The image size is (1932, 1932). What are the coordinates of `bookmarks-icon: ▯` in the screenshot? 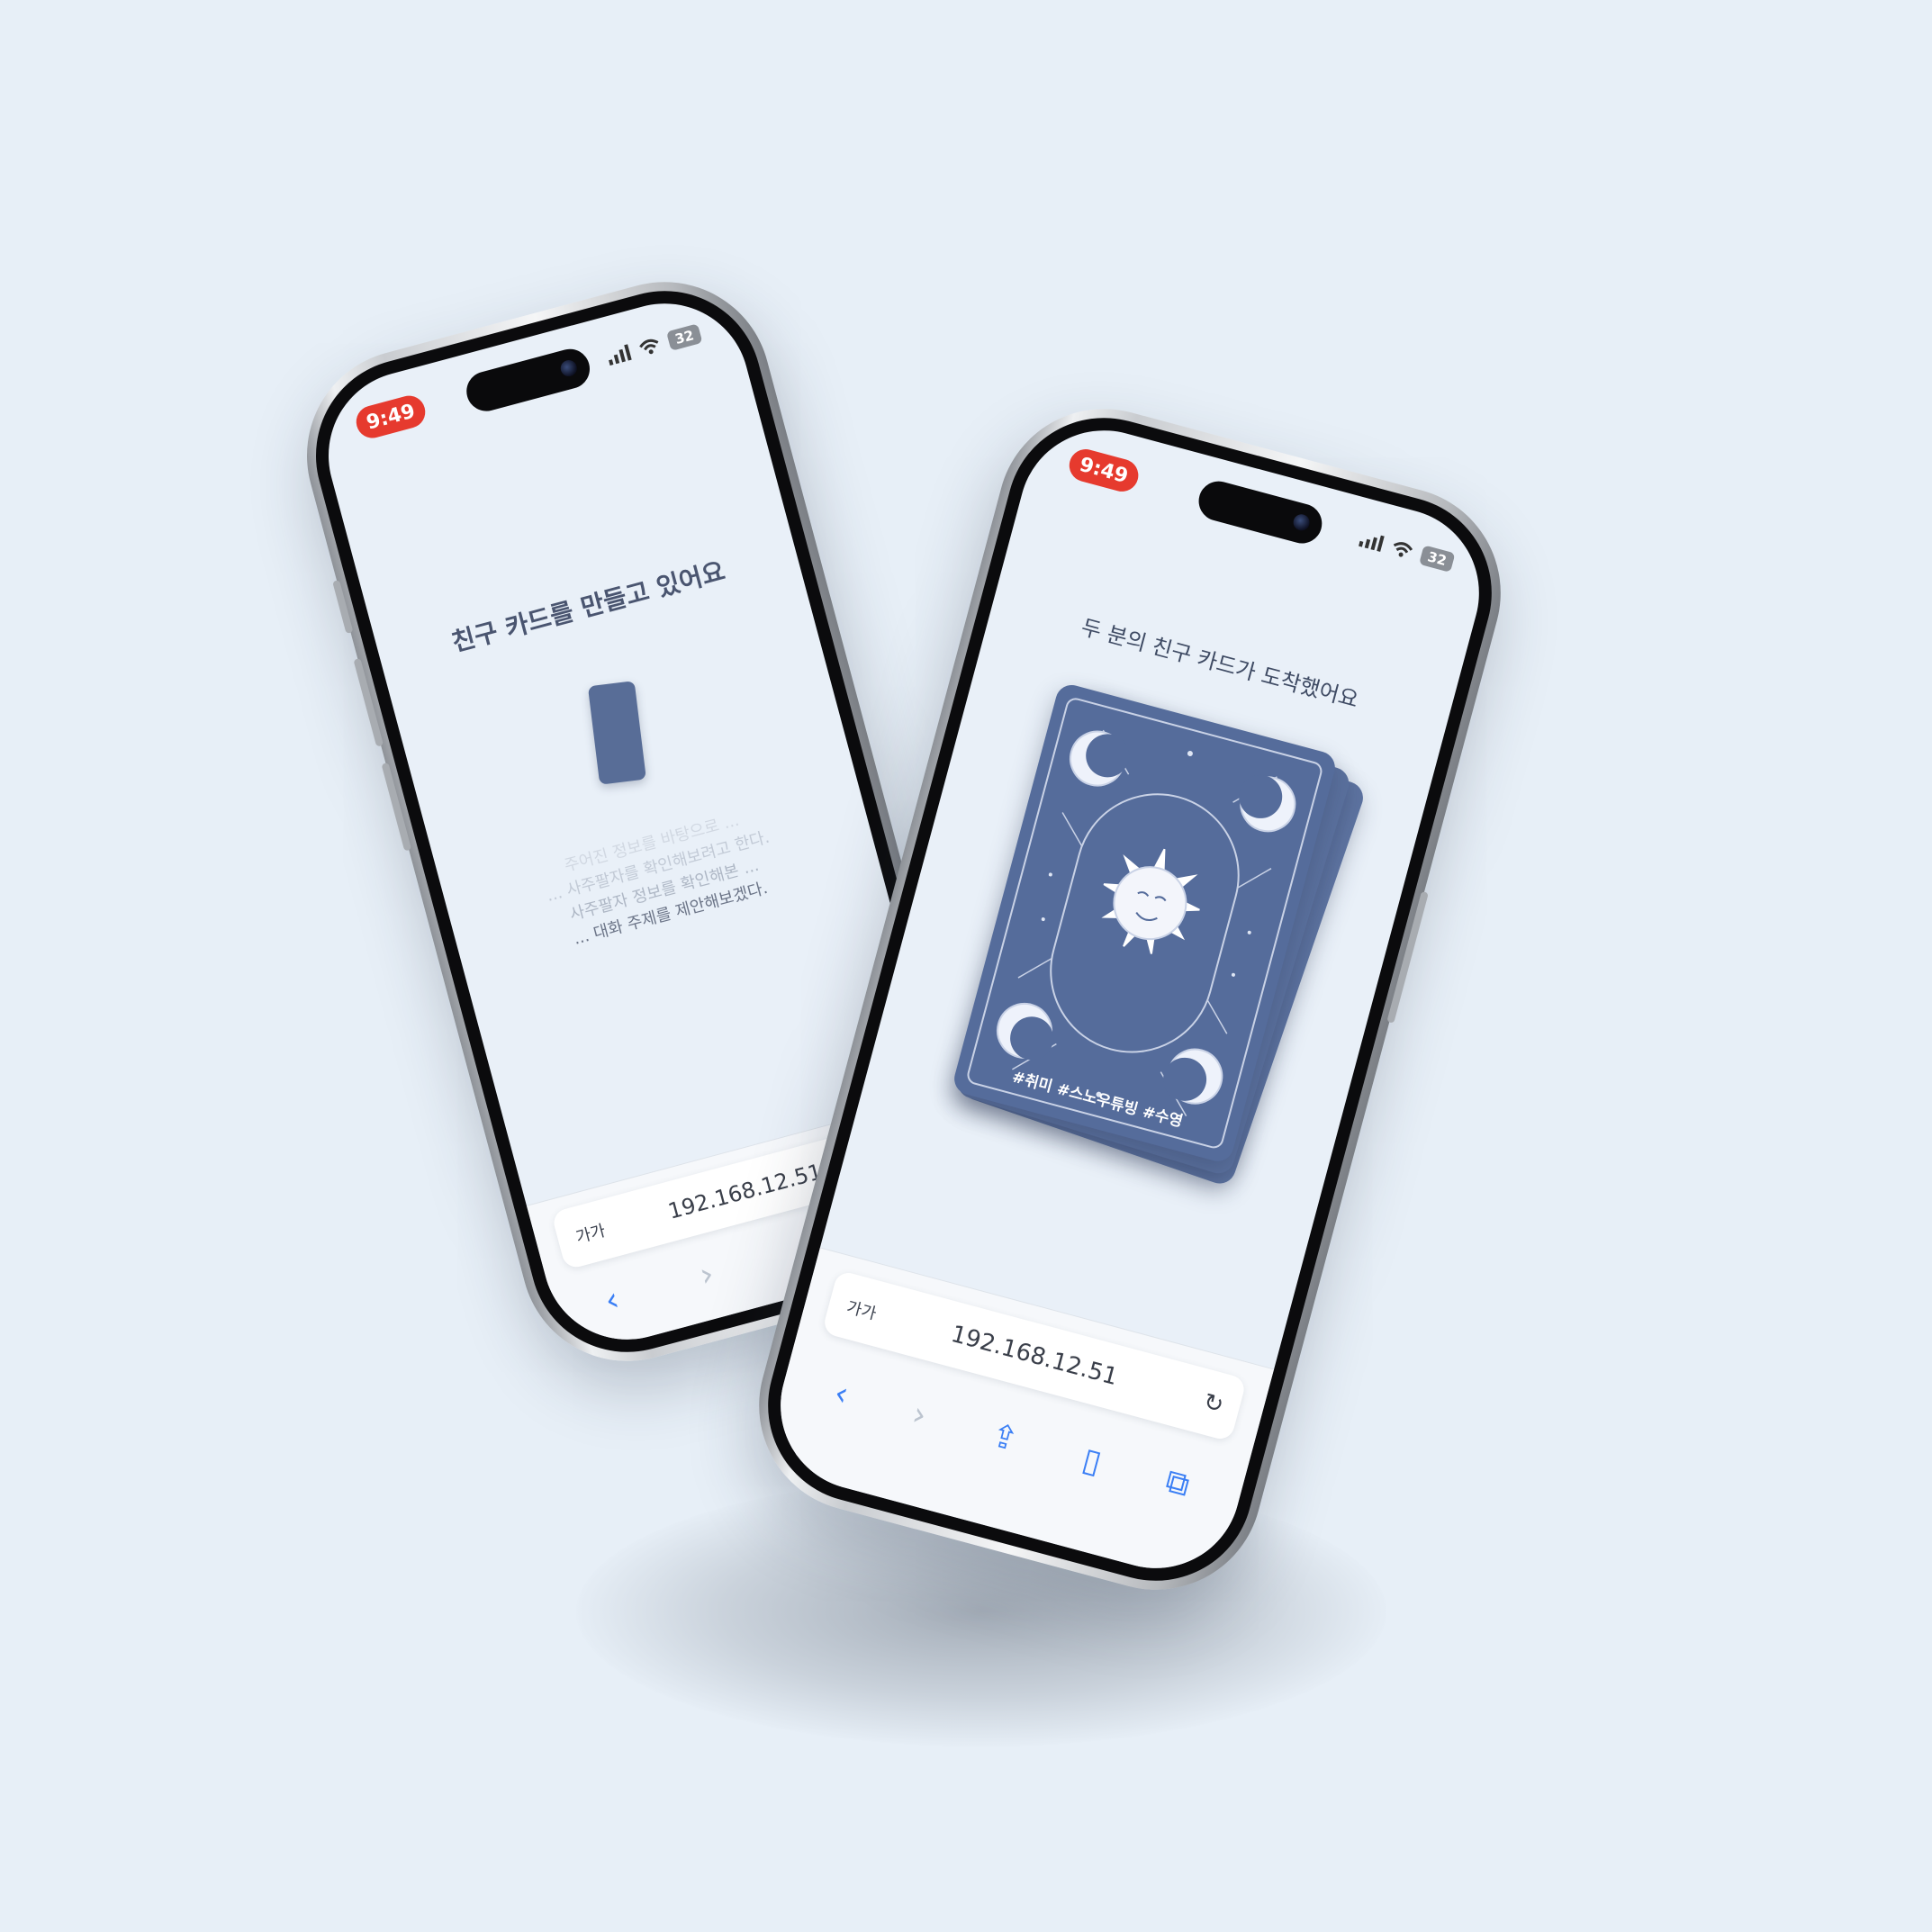 It's located at (1092, 1460).